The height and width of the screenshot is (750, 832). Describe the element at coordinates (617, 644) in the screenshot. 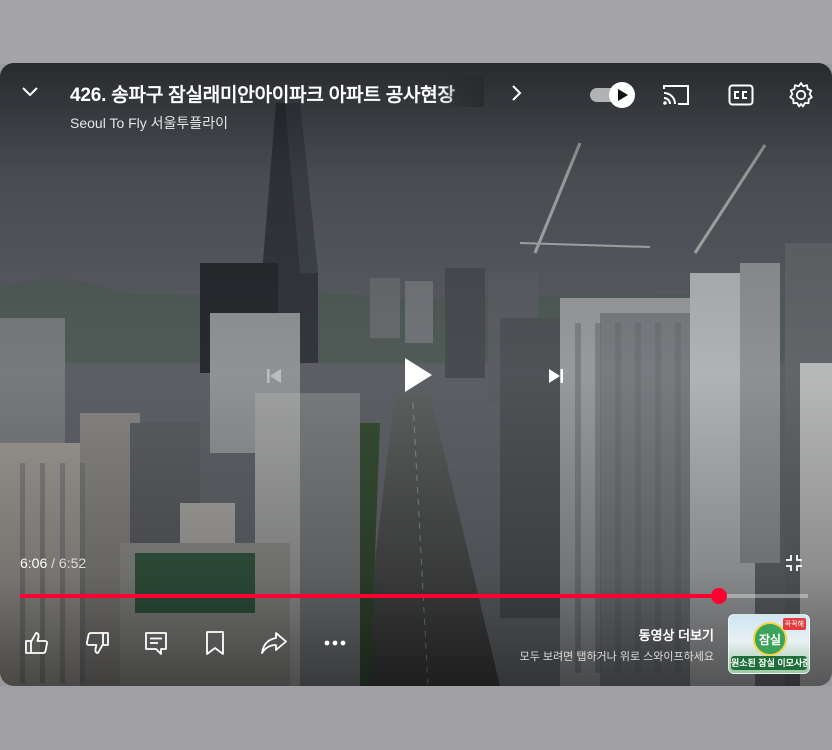

I see `more-videos-prompt: 동영상 더보기 모두 보려면 탭하거나 위로 스와이프하세요` at that location.